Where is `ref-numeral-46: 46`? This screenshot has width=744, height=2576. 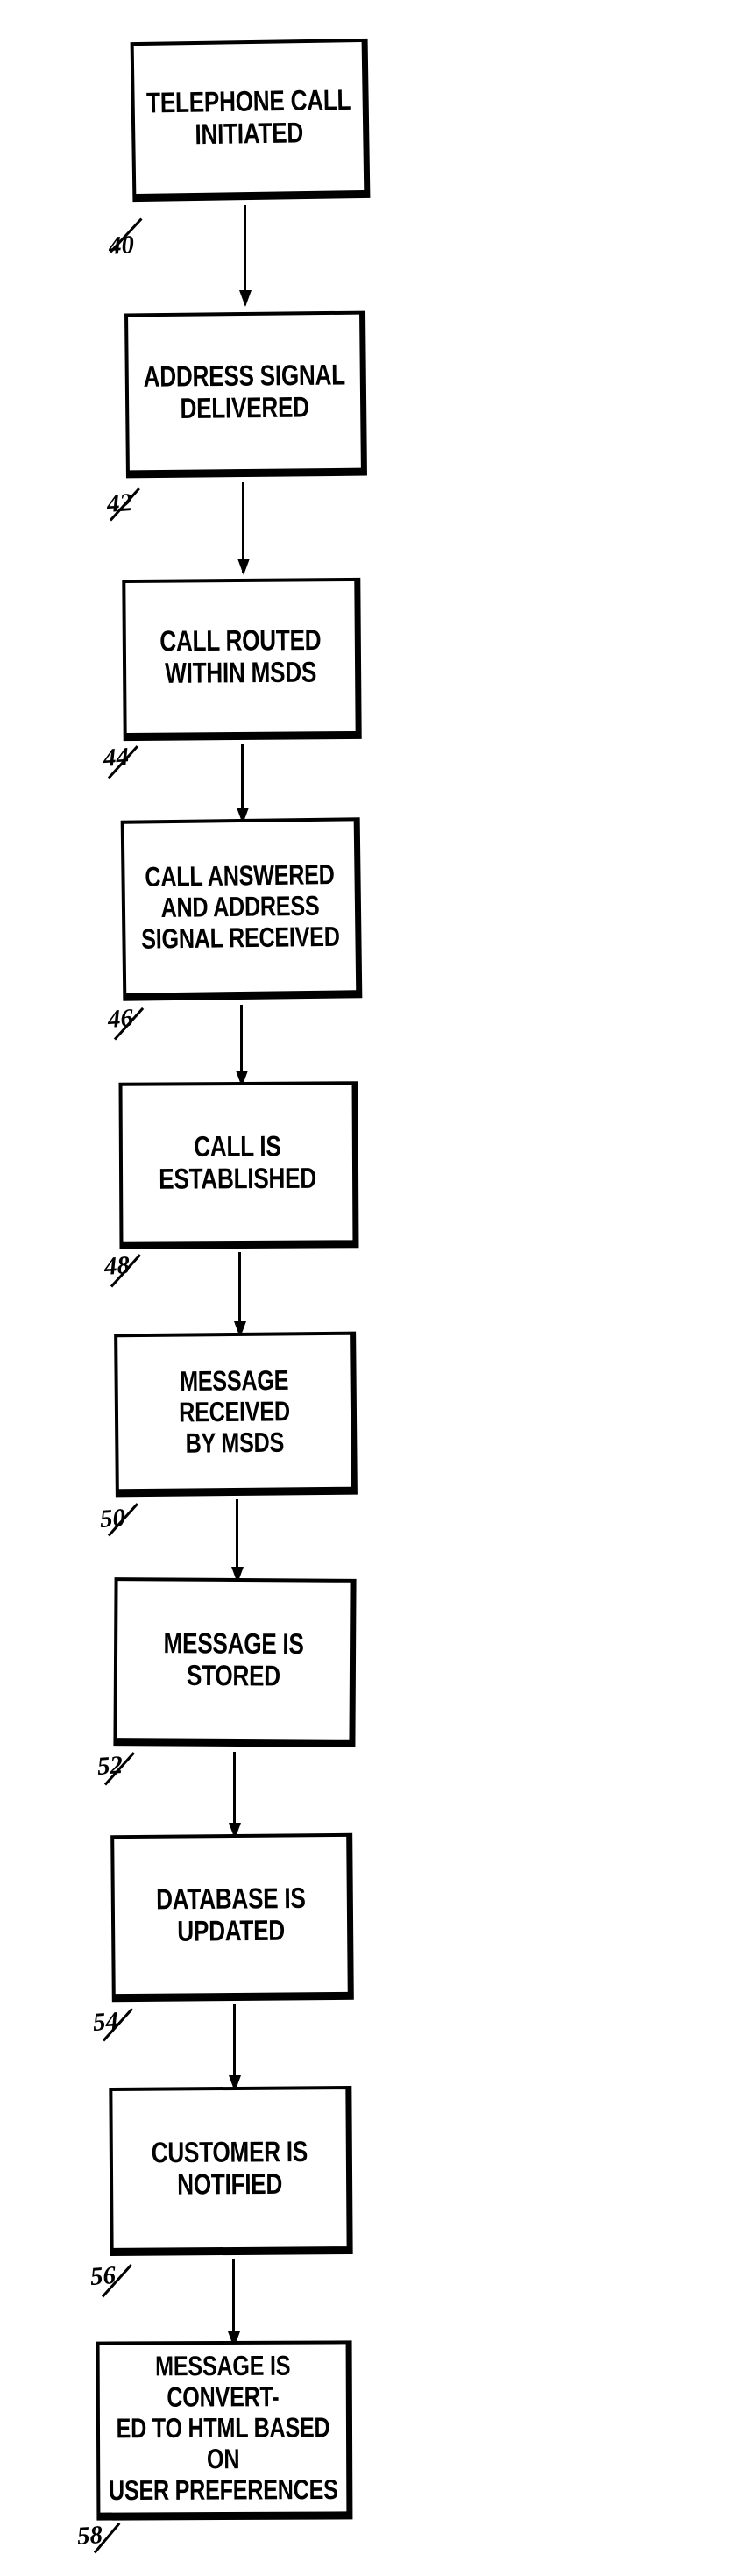 ref-numeral-46: 46 is located at coordinates (120, 1019).